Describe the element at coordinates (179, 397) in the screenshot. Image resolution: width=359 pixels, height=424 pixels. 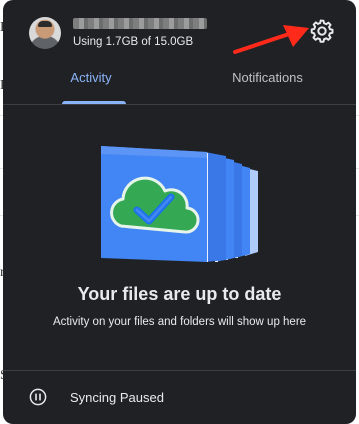
I see `sync-status-bar: Syncing Paused` at that location.